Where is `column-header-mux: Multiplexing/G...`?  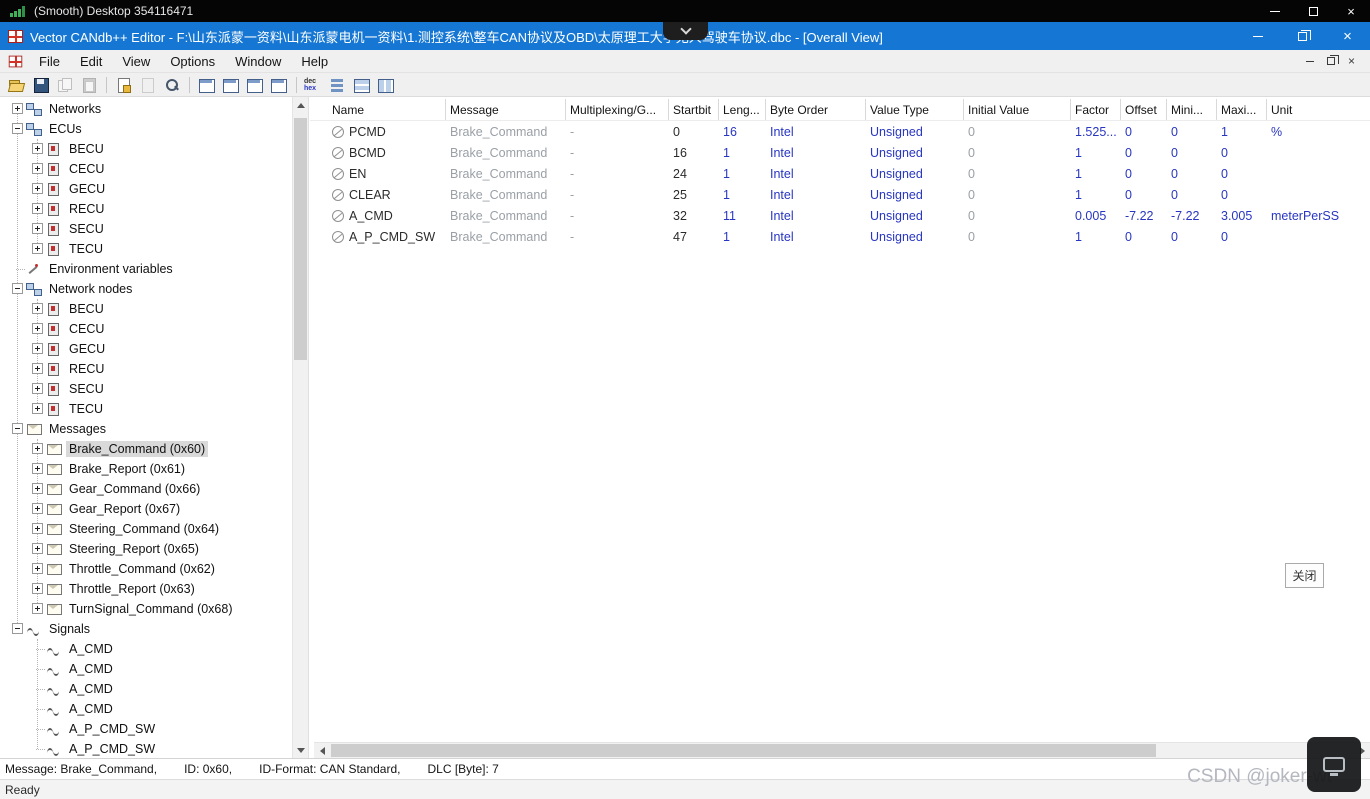
column-header-mux: Multiplexing/G... is located at coordinates (617, 109).